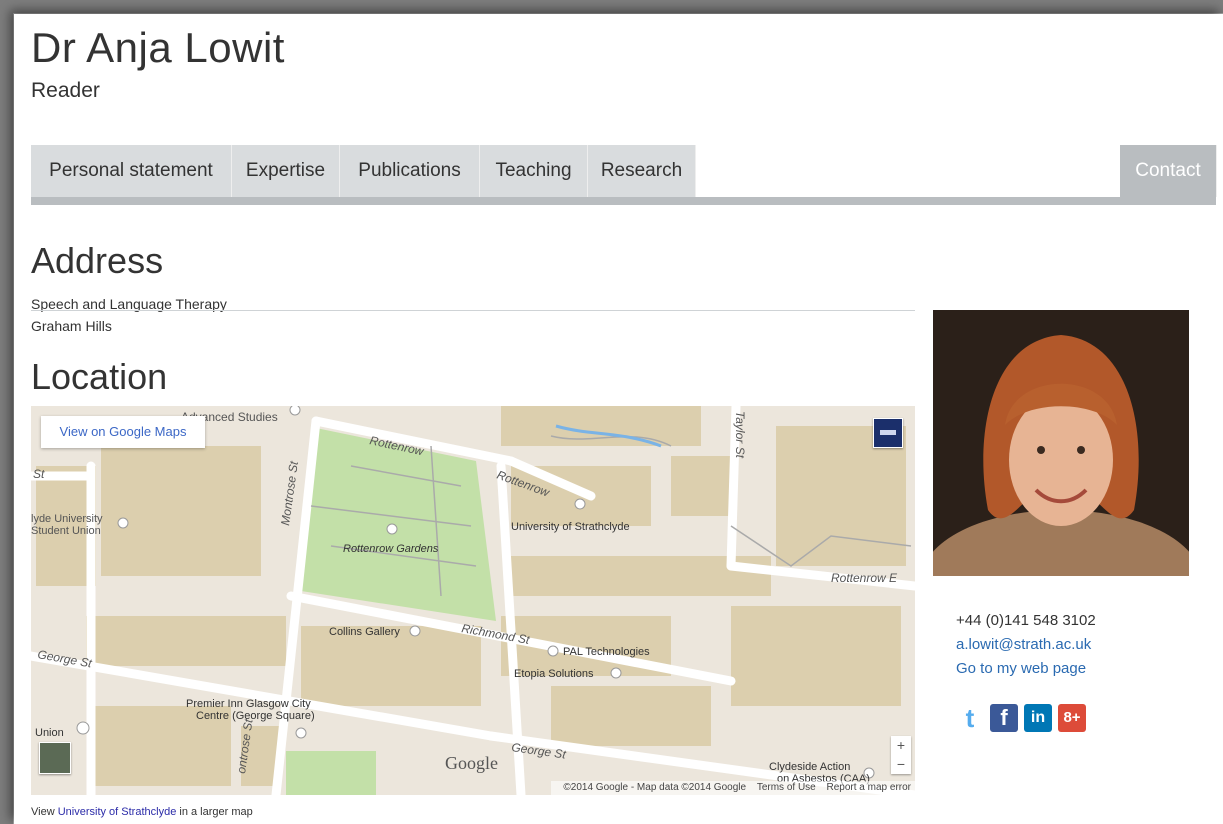 The height and width of the screenshot is (824, 1223). I want to click on svg-text: Rottenrow E, so click(864, 578).